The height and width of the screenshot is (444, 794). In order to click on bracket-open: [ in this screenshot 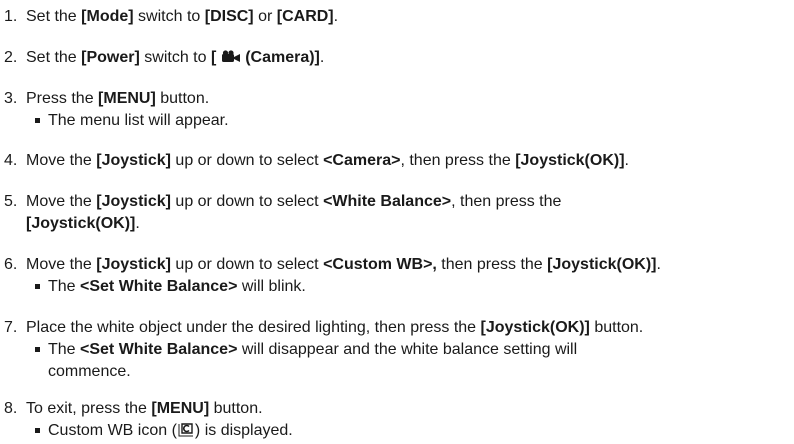, I will do `click(213, 57)`.